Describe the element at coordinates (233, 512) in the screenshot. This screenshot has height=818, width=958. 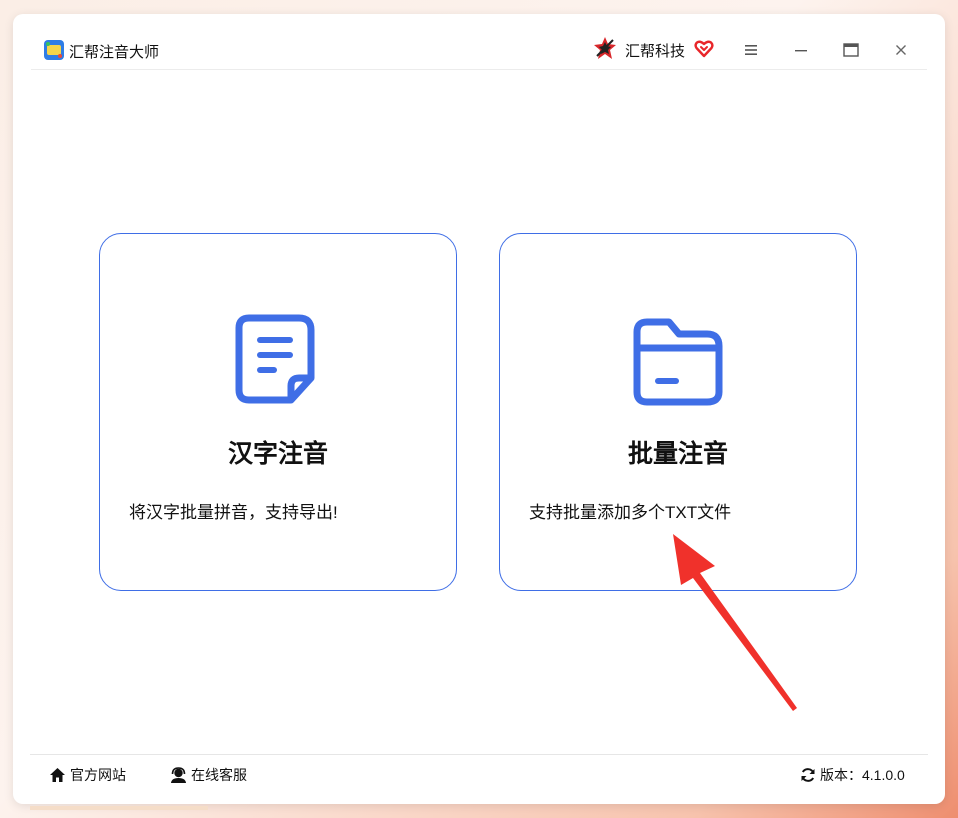
I see `card-description: 将汉字批量拼音，支持导出!` at that location.